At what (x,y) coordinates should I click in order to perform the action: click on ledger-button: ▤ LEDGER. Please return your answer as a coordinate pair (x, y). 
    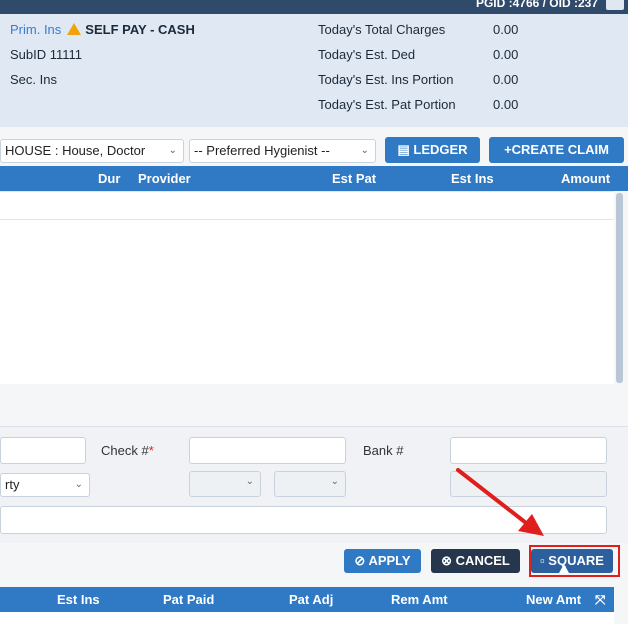
    Looking at the image, I should click on (432, 150).